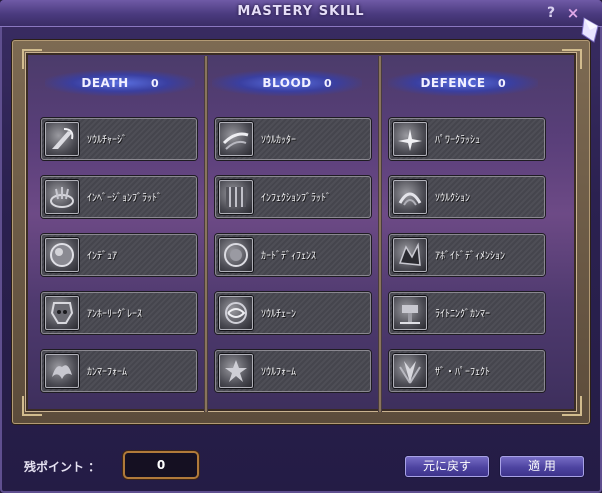 The image size is (602, 493). I want to click on blood-splash-icon, so click(62, 197).